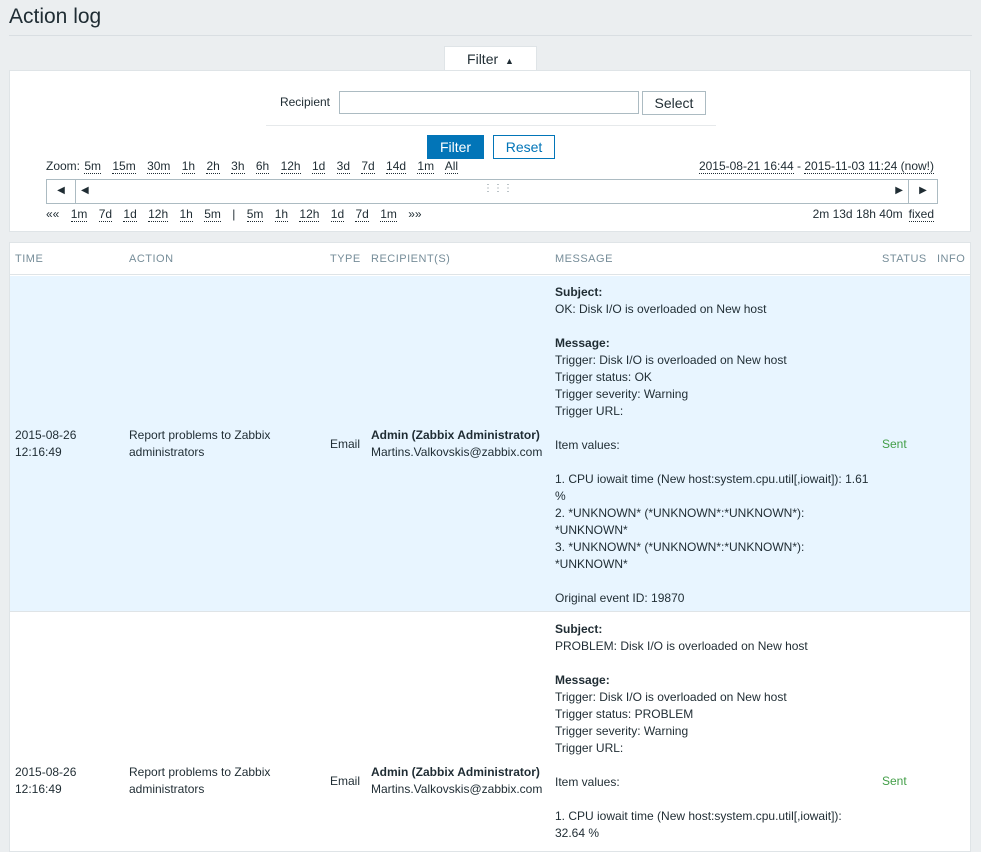  What do you see at coordinates (45, 444) in the screenshot?
I see `row-time: 2015-08-26 12:16:49` at bounding box center [45, 444].